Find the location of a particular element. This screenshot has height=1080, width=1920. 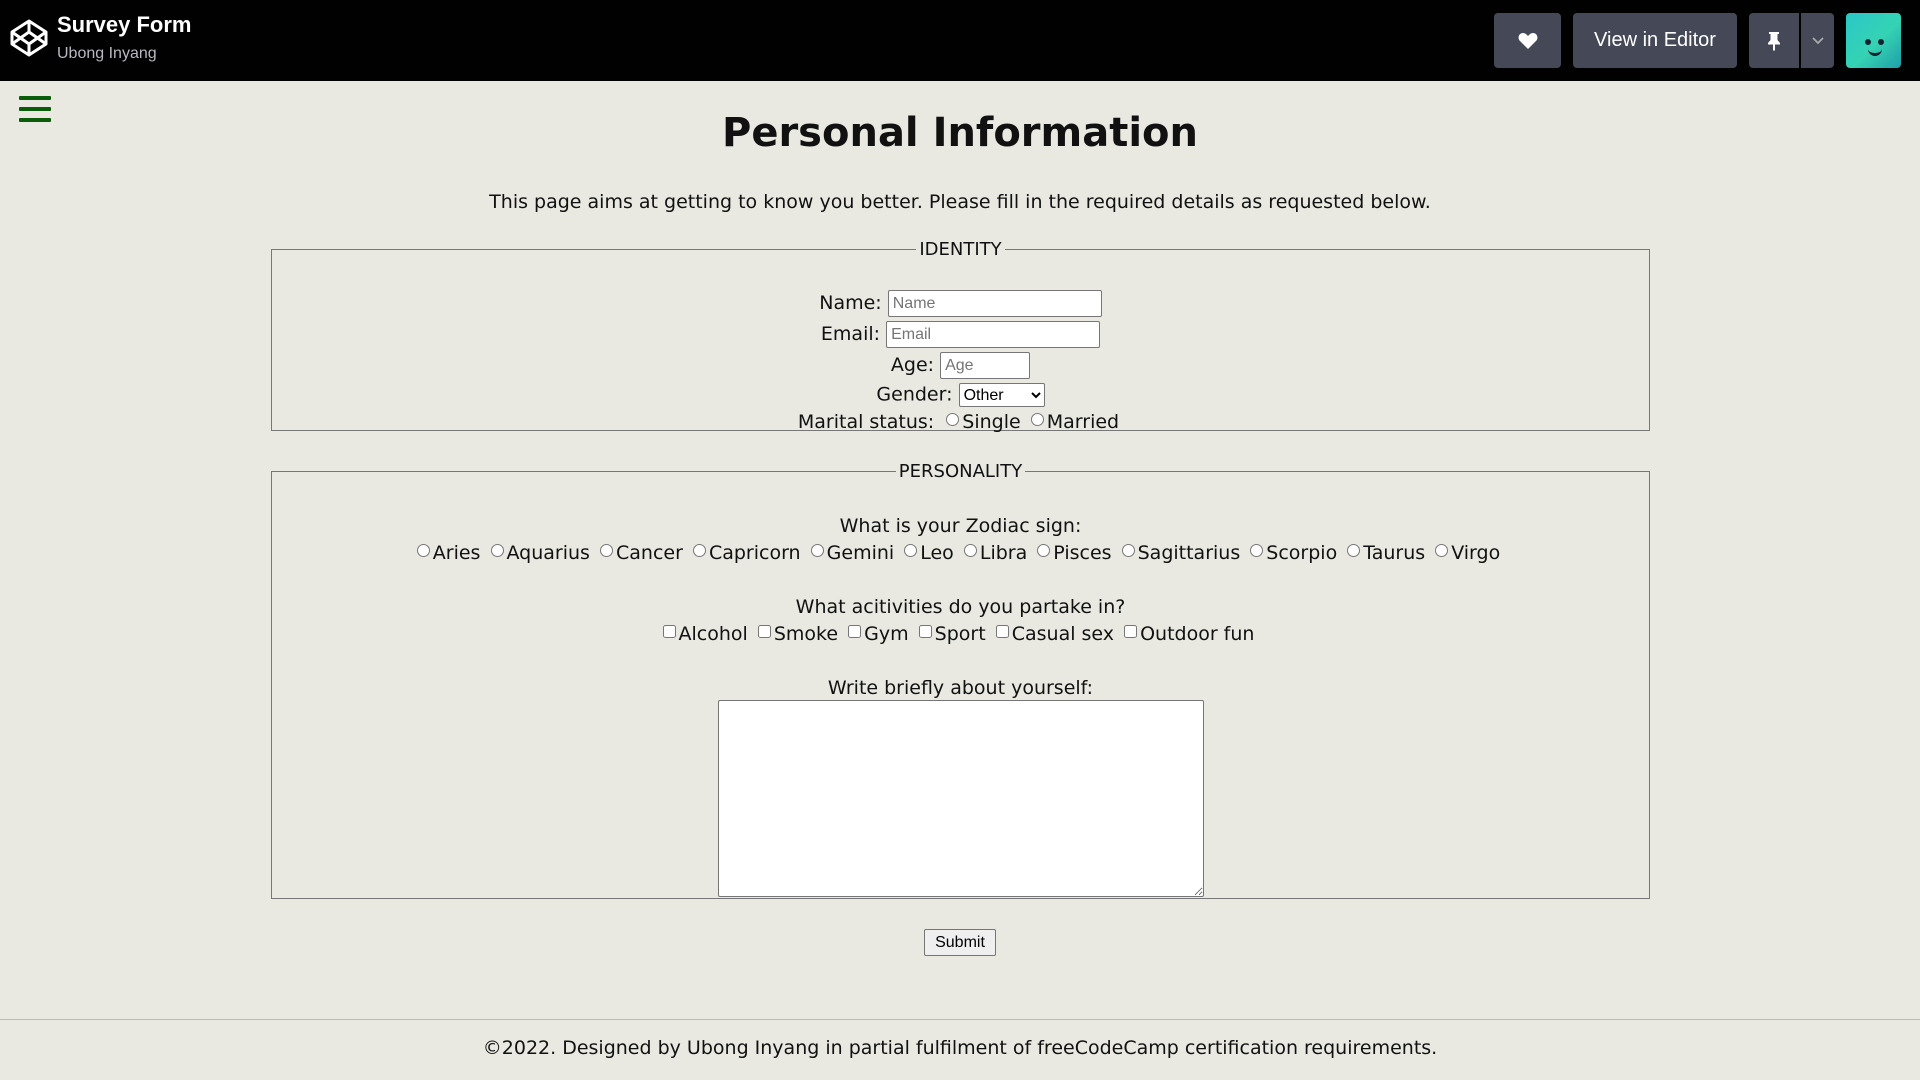

age-input is located at coordinates (985, 365).